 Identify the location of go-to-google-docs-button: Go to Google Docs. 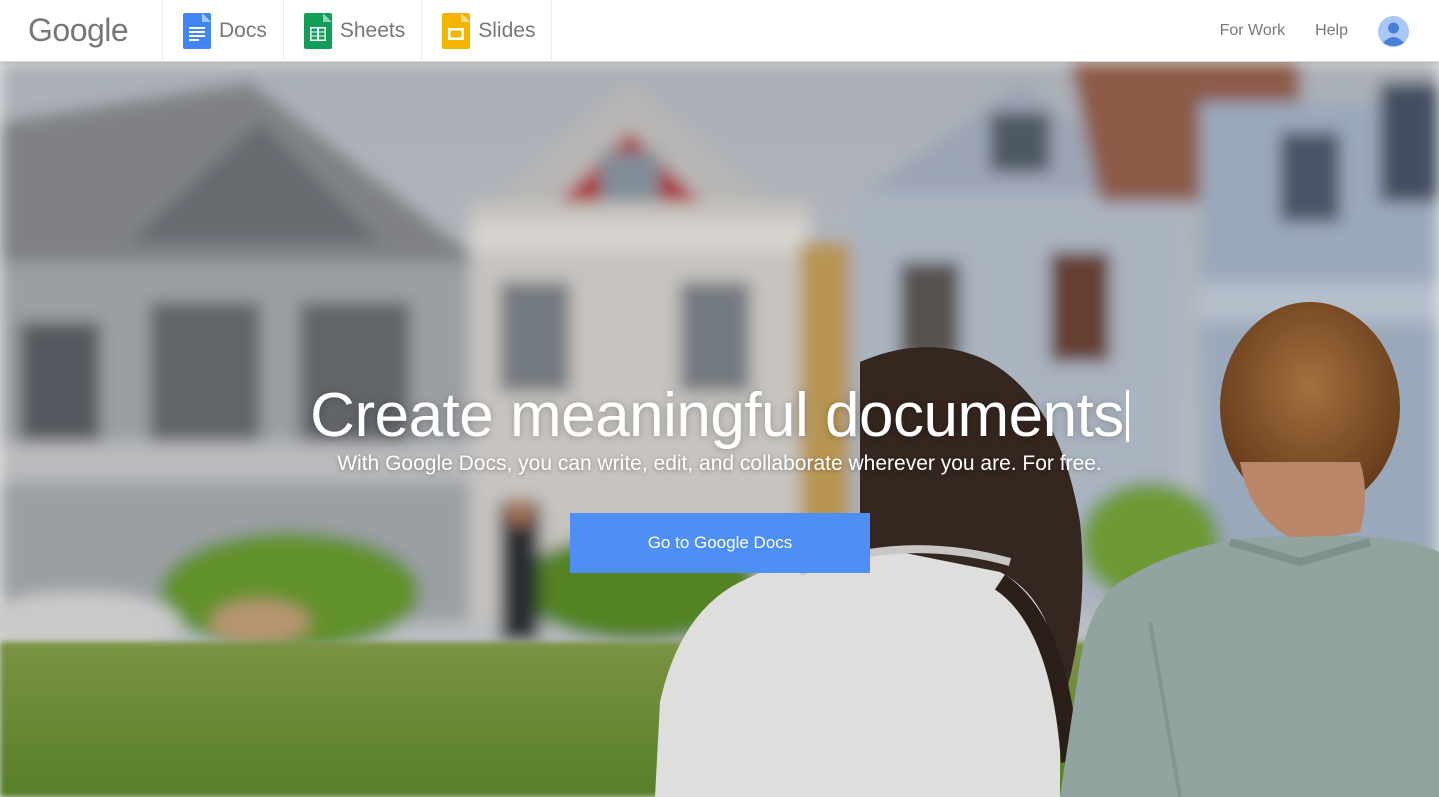
(720, 543).